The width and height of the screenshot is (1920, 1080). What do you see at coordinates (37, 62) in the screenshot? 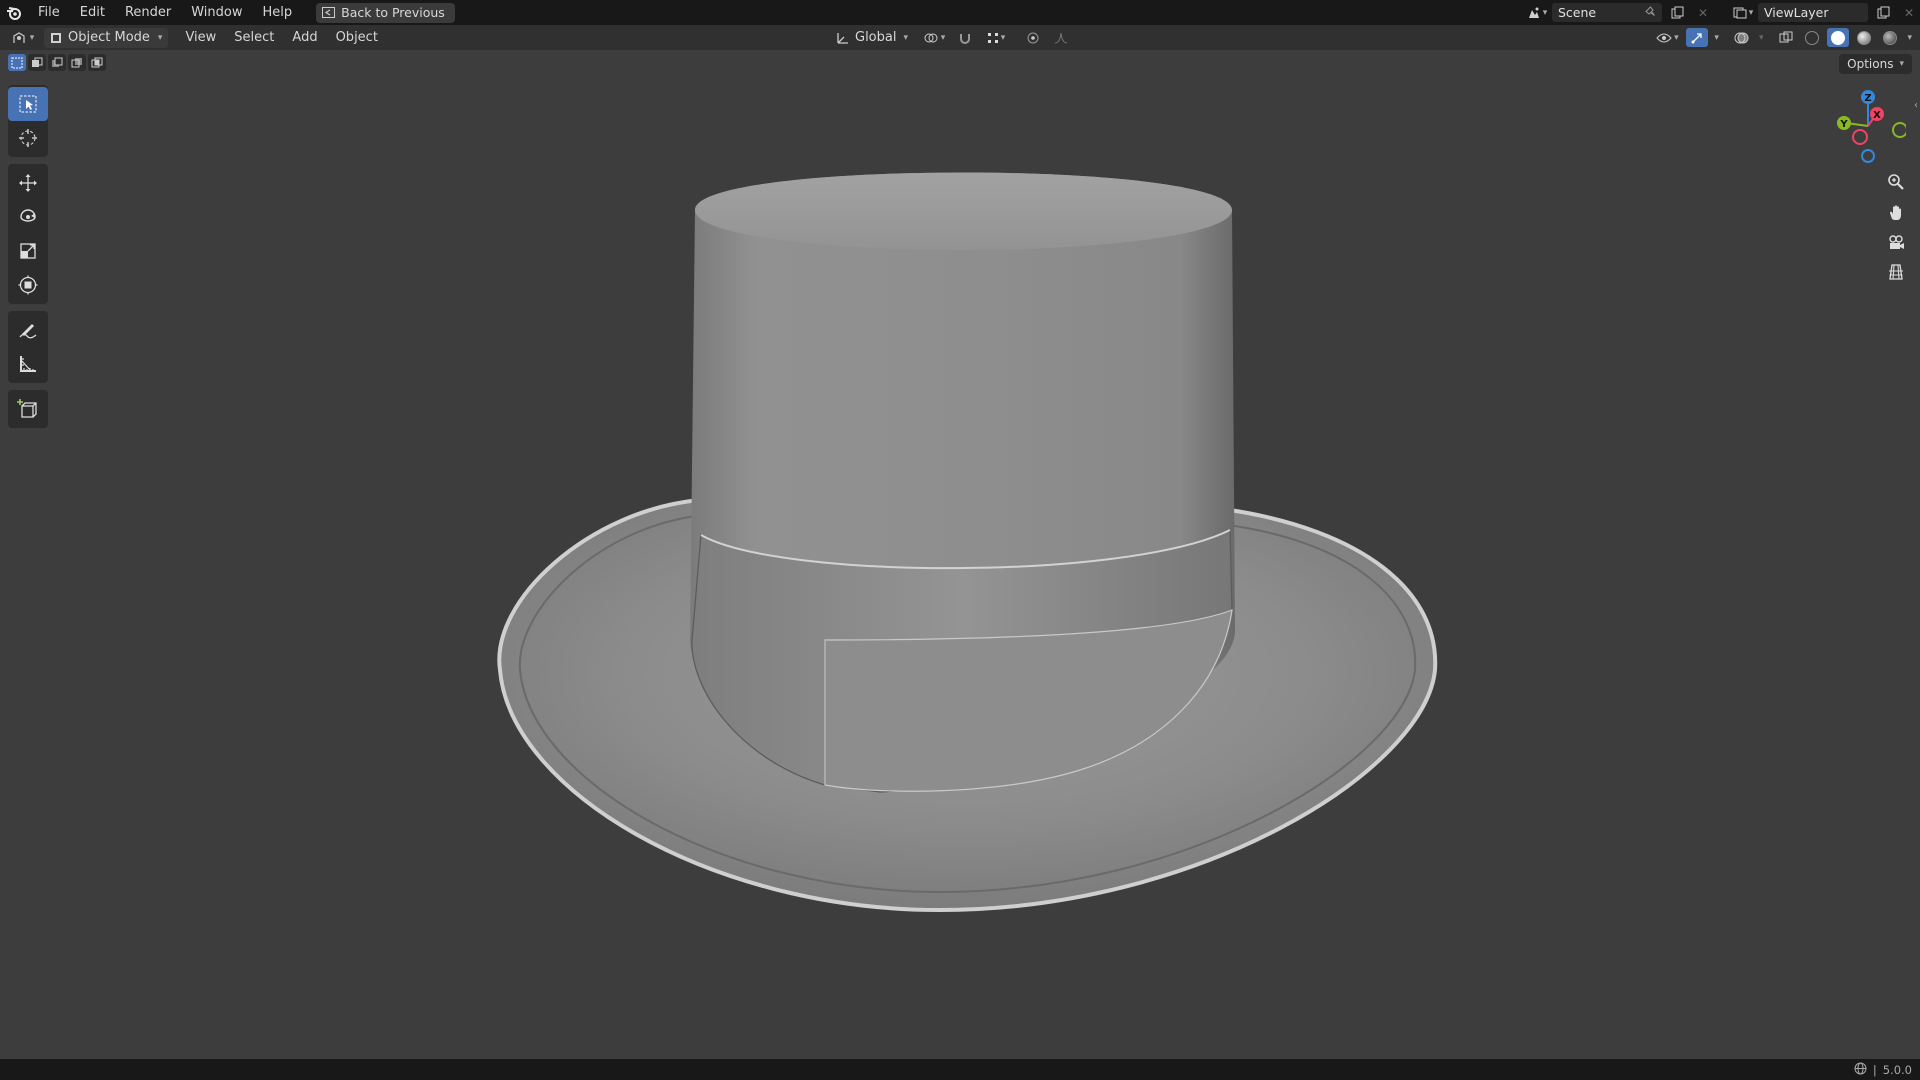
I see `select-extend-icon` at bounding box center [37, 62].